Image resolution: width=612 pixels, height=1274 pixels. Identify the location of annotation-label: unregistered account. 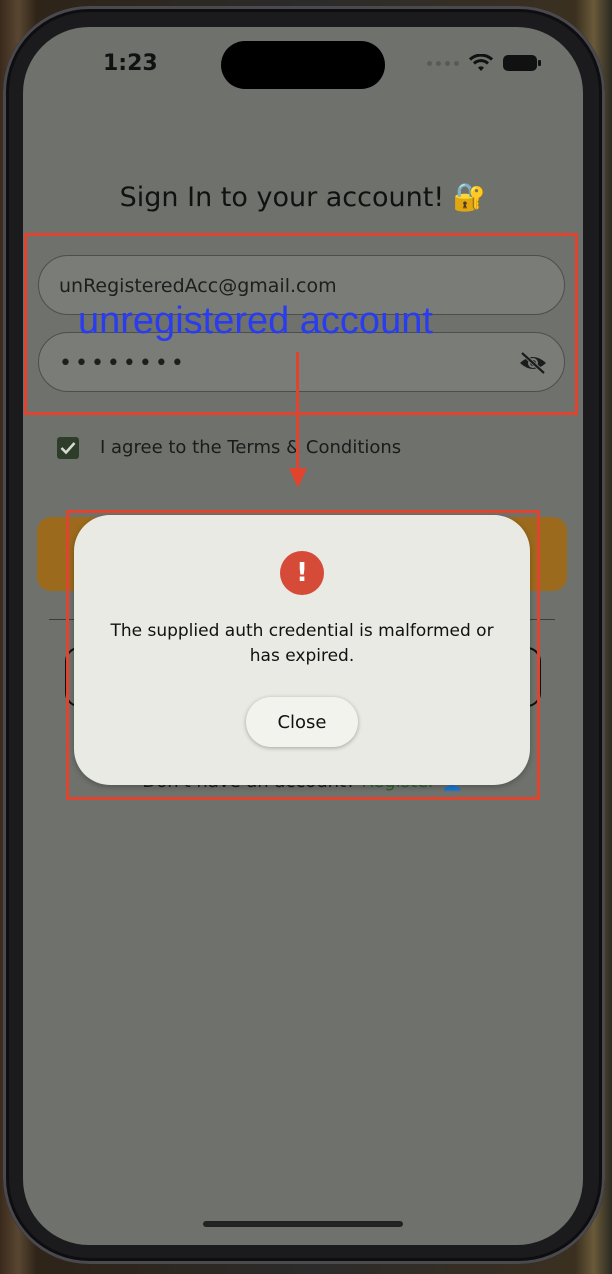
(255, 321).